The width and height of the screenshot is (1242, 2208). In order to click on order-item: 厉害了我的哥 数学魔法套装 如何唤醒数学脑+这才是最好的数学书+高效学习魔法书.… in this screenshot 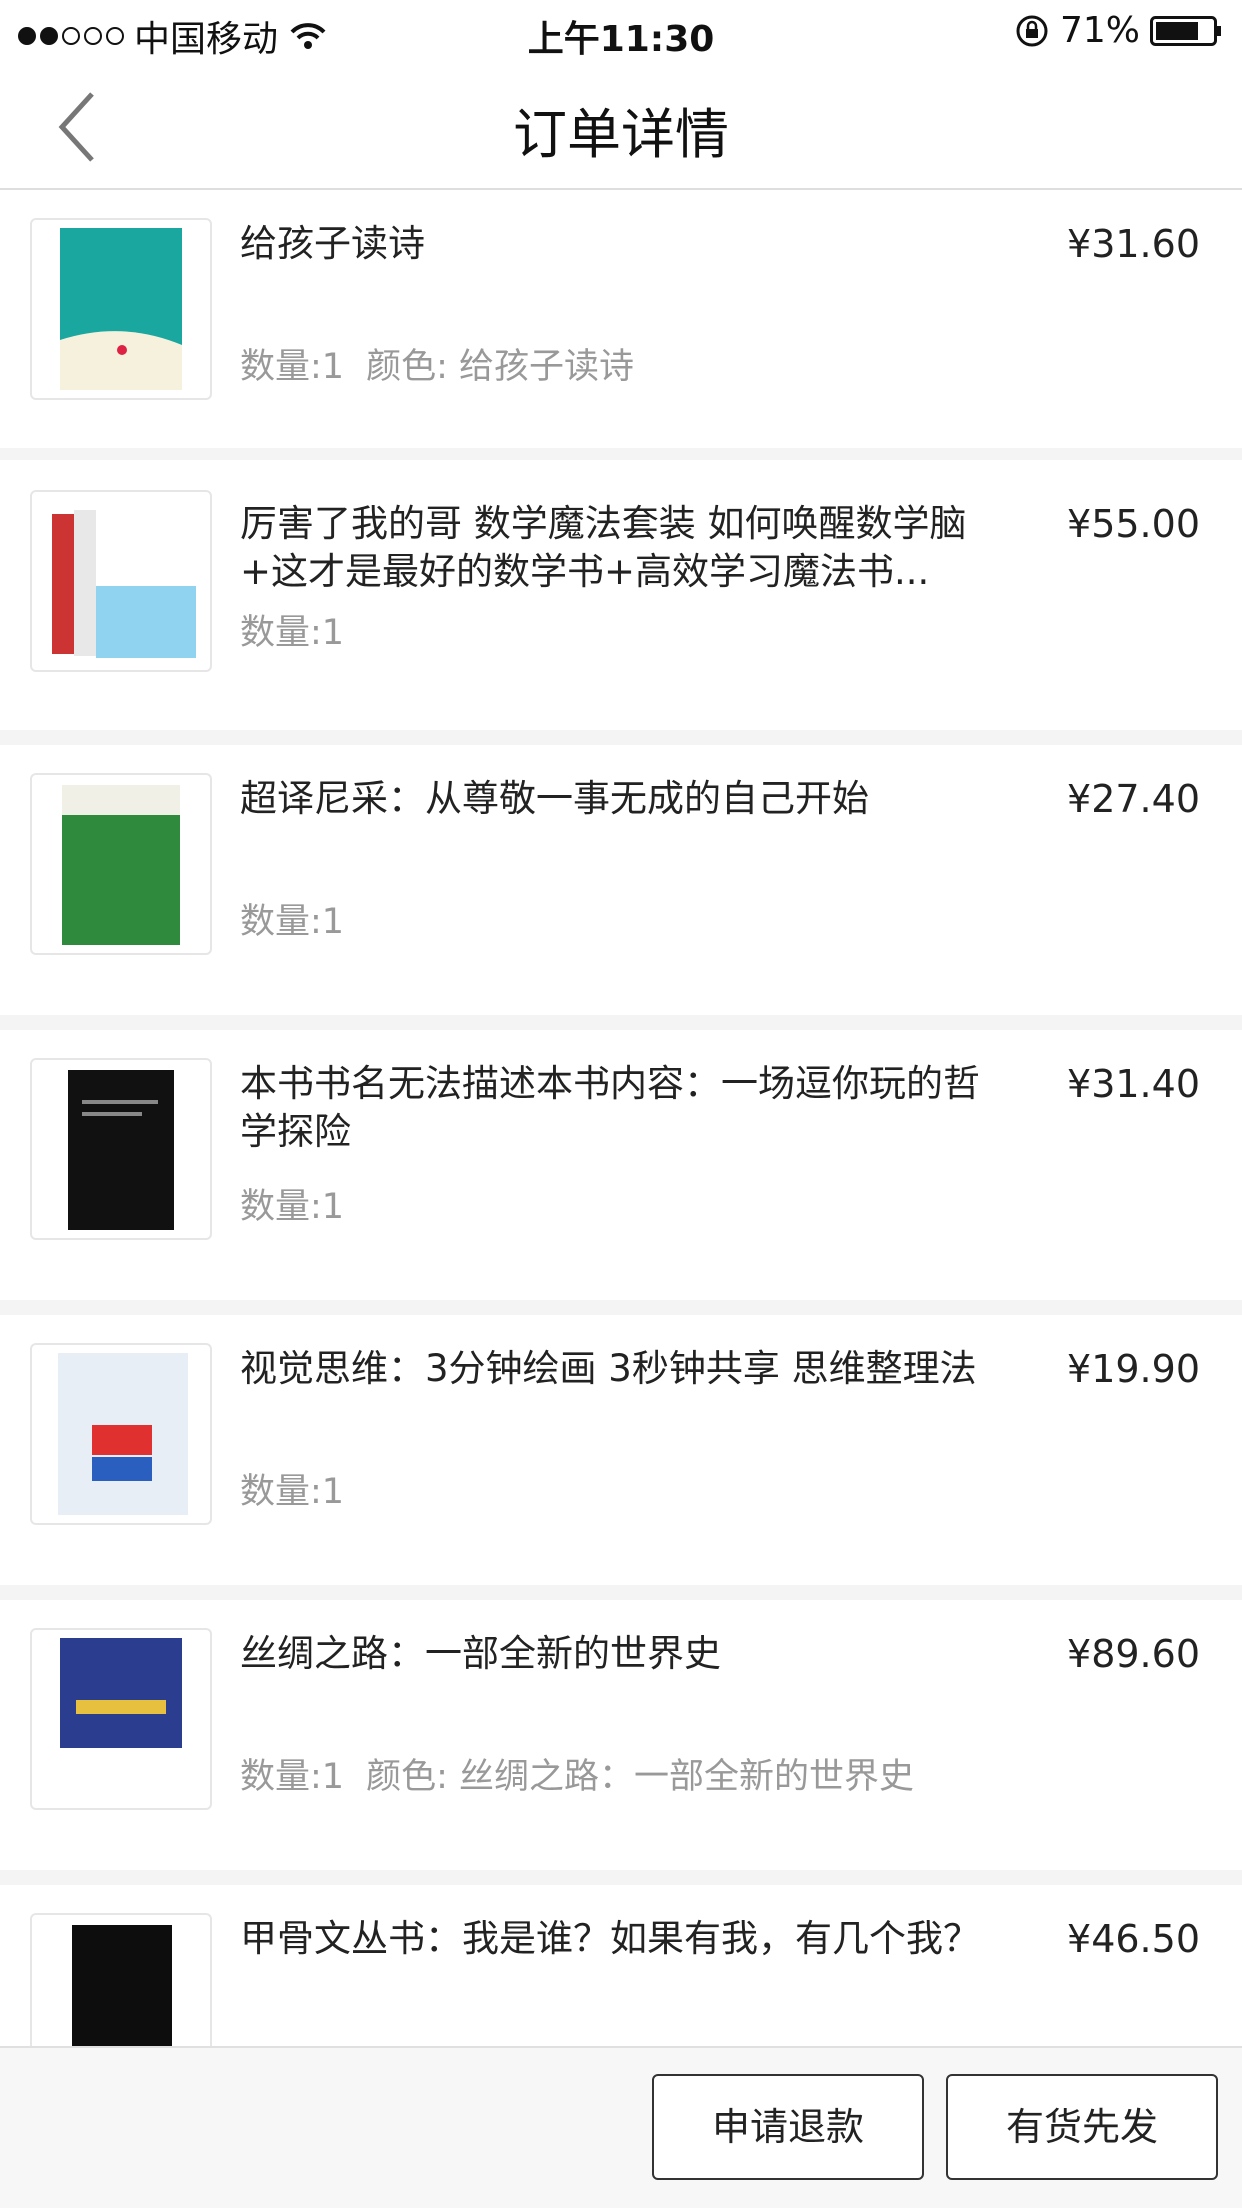, I will do `click(621, 595)`.